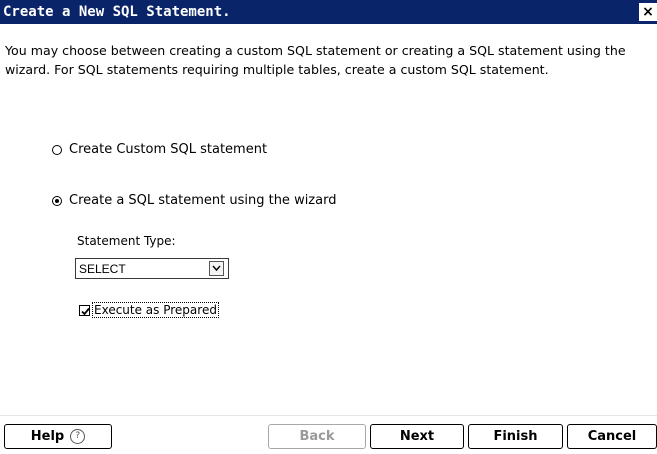  I want to click on cancel-button: Cancel, so click(612, 436).